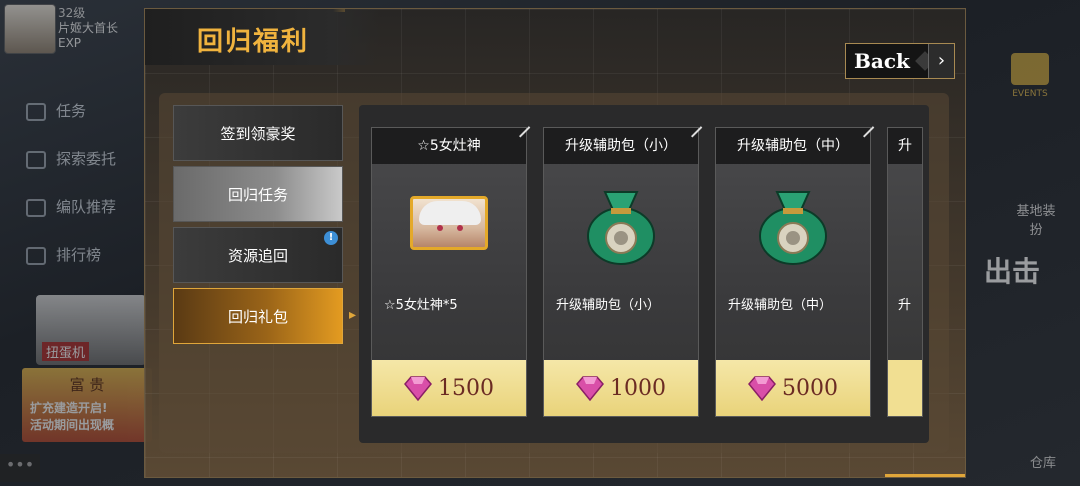 This screenshot has width=1080, height=486. What do you see at coordinates (608, 305) in the screenshot?
I see `pack-item-name: 升级辅助包（小）` at bounding box center [608, 305].